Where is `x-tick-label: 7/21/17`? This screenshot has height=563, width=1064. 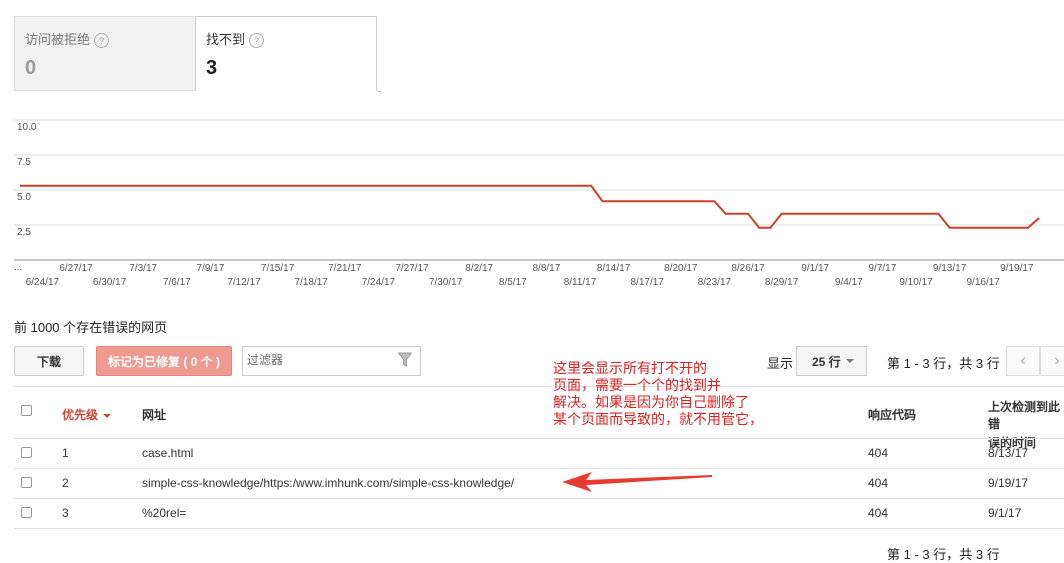
x-tick-label: 7/21/17 is located at coordinates (345, 268).